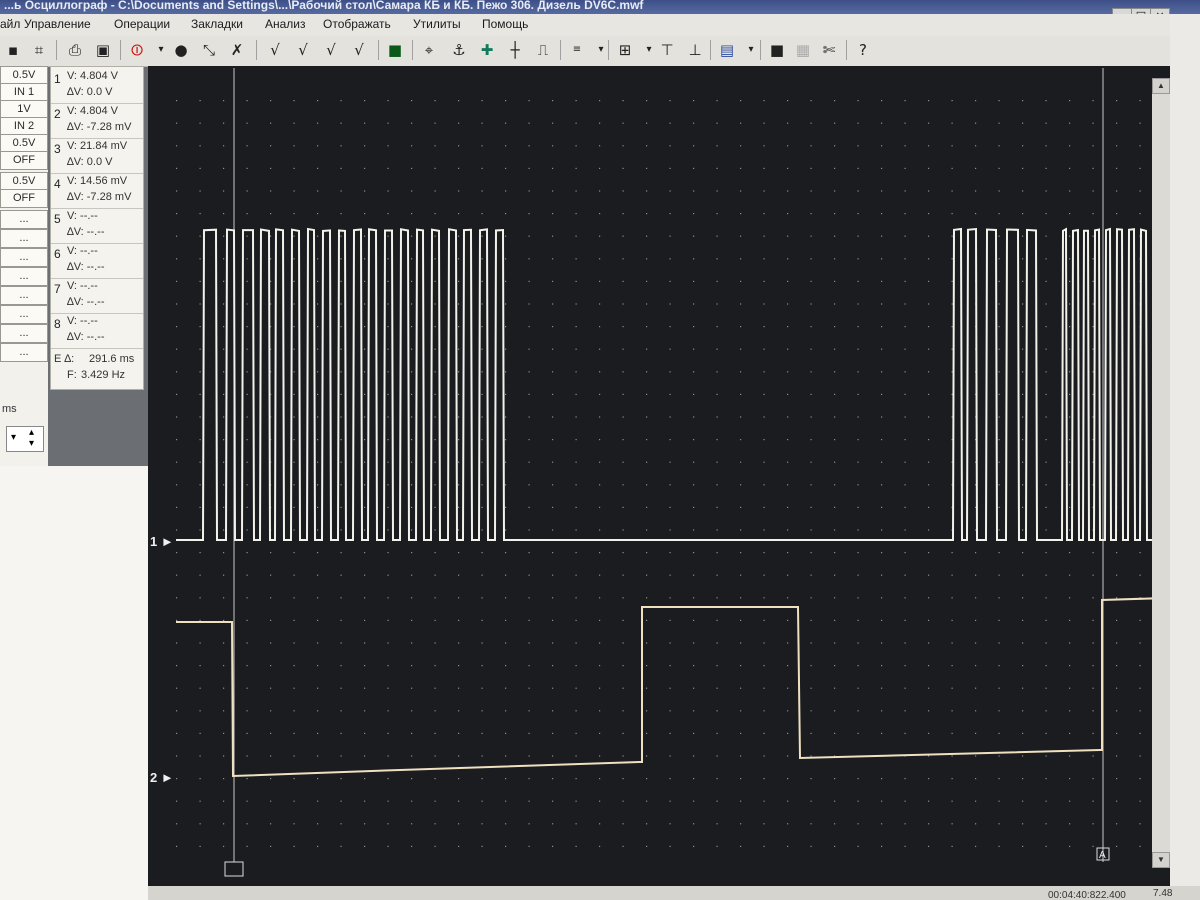 This screenshot has width=1200, height=900. What do you see at coordinates (13, 50) in the screenshot?
I see `save-icon: ▪` at bounding box center [13, 50].